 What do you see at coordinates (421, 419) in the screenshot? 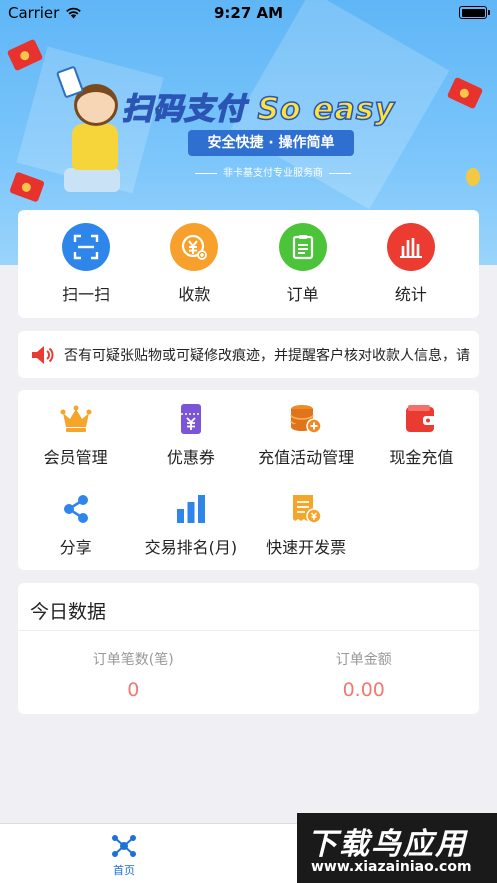
I see `wallet-icon` at bounding box center [421, 419].